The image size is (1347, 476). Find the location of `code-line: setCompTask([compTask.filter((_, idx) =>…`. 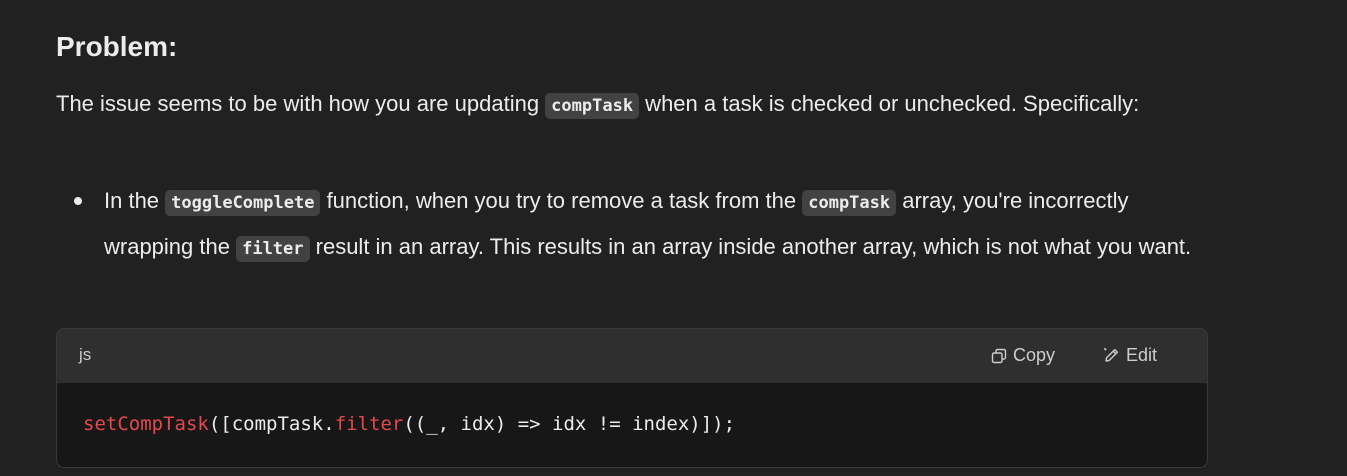

code-line: setCompTask([compTask.filter((_, idx) =>… is located at coordinates (409, 424).